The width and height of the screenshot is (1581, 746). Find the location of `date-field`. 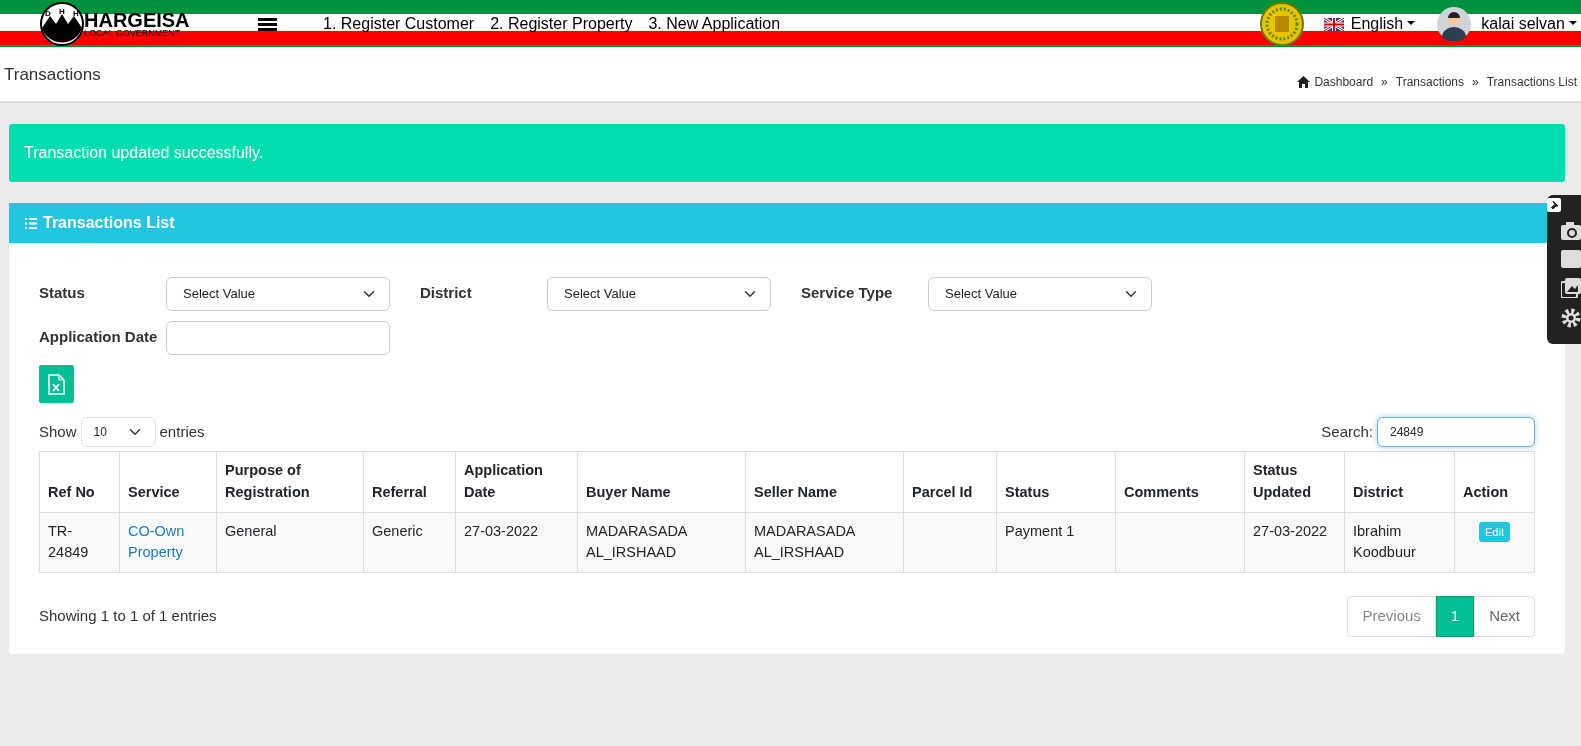

date-field is located at coordinates (278, 338).